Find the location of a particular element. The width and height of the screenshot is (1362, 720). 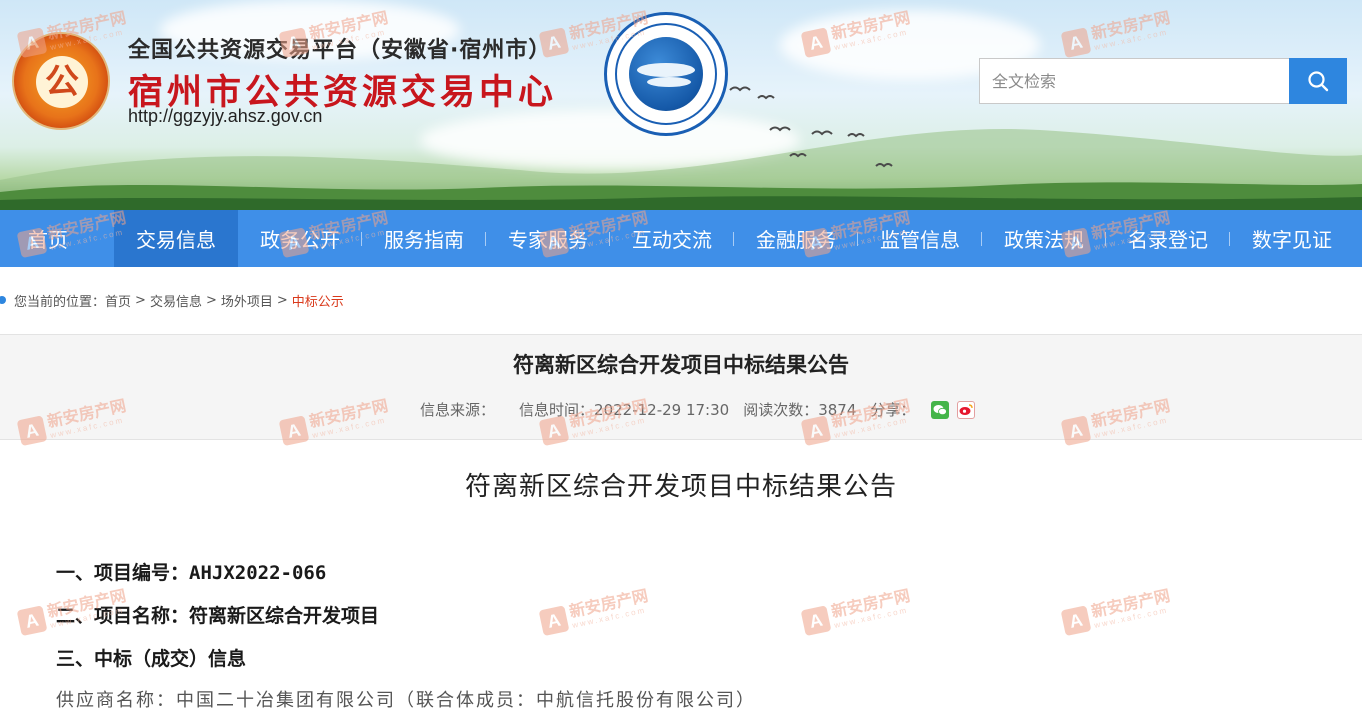

section-project-name: 二、项目名称：符离新区综合开发项目 is located at coordinates (218, 616).